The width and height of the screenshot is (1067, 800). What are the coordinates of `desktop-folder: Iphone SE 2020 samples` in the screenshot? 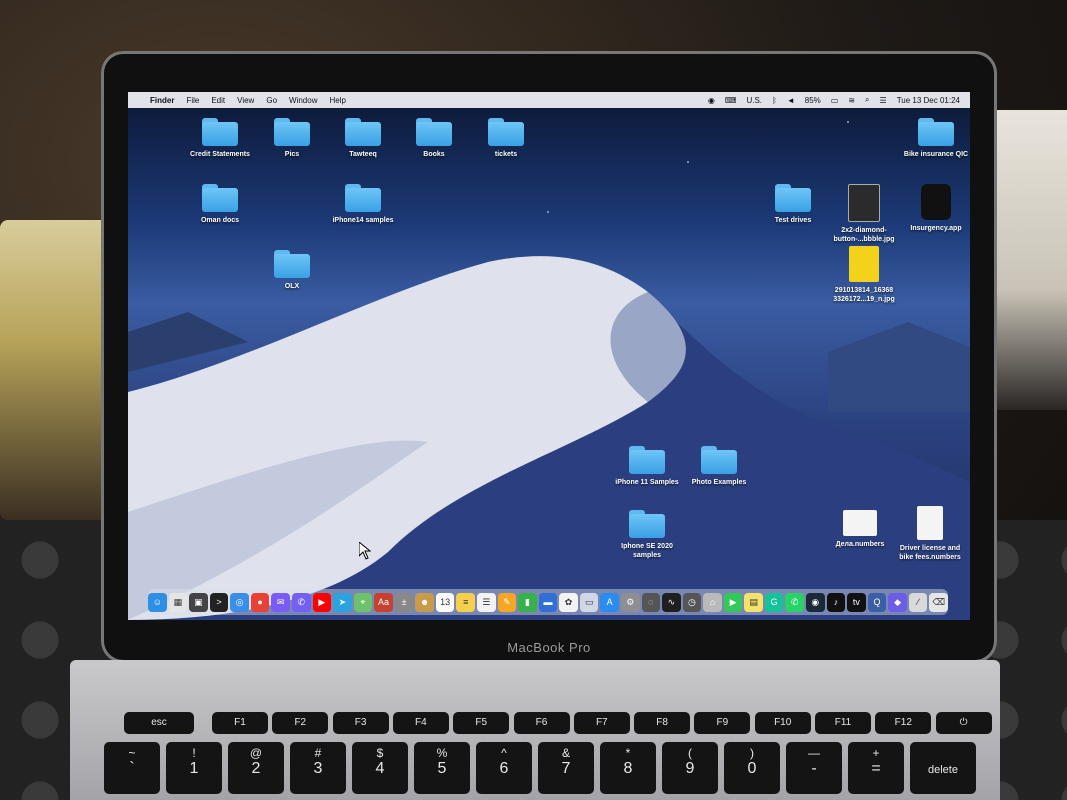 It's located at (647, 535).